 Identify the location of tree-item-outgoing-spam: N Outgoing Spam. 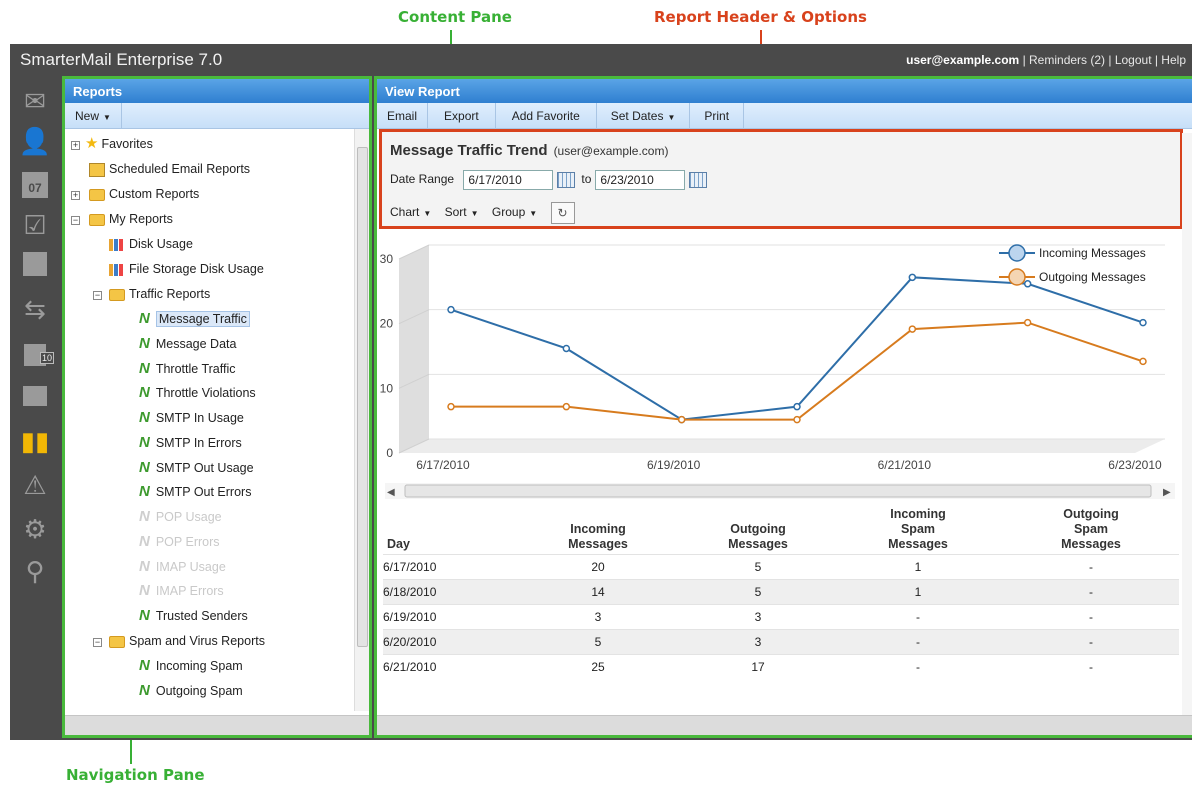
(191, 691).